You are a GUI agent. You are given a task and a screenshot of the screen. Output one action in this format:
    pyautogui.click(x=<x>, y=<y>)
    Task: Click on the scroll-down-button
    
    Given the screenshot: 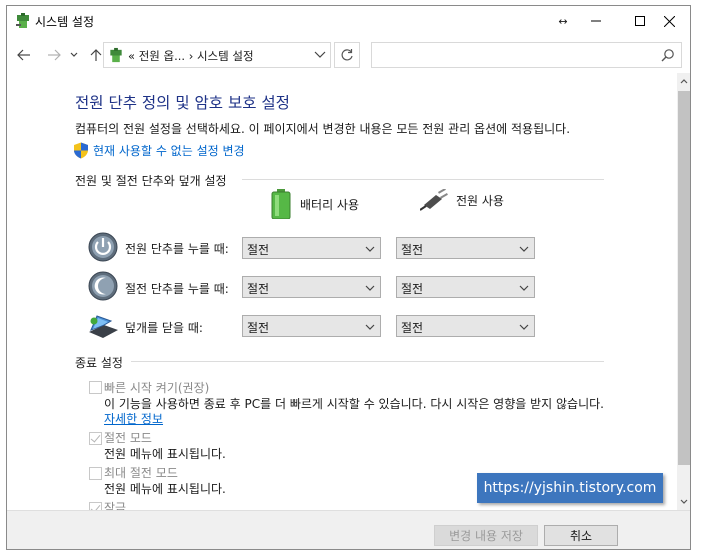 What is the action you would take?
    pyautogui.click(x=683, y=501)
    